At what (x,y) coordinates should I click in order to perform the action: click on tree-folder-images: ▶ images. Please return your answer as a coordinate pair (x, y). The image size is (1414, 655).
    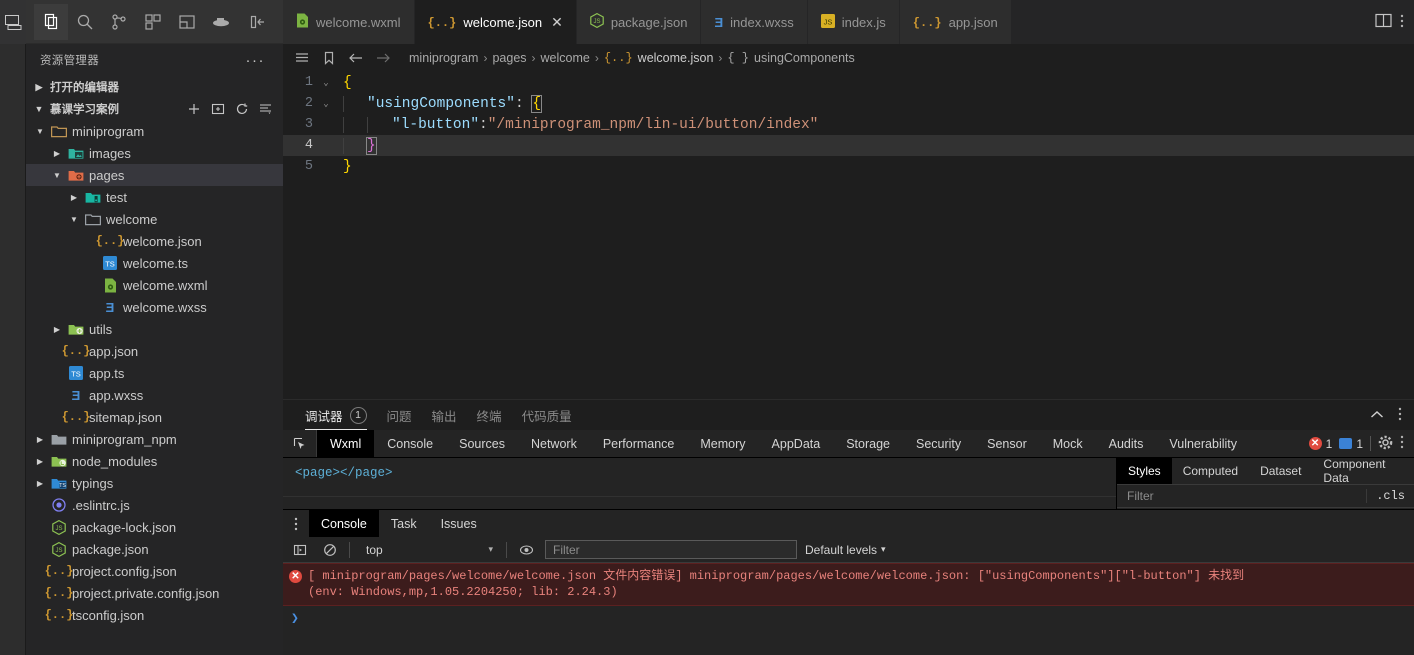
    Looking at the image, I should click on (154, 153).